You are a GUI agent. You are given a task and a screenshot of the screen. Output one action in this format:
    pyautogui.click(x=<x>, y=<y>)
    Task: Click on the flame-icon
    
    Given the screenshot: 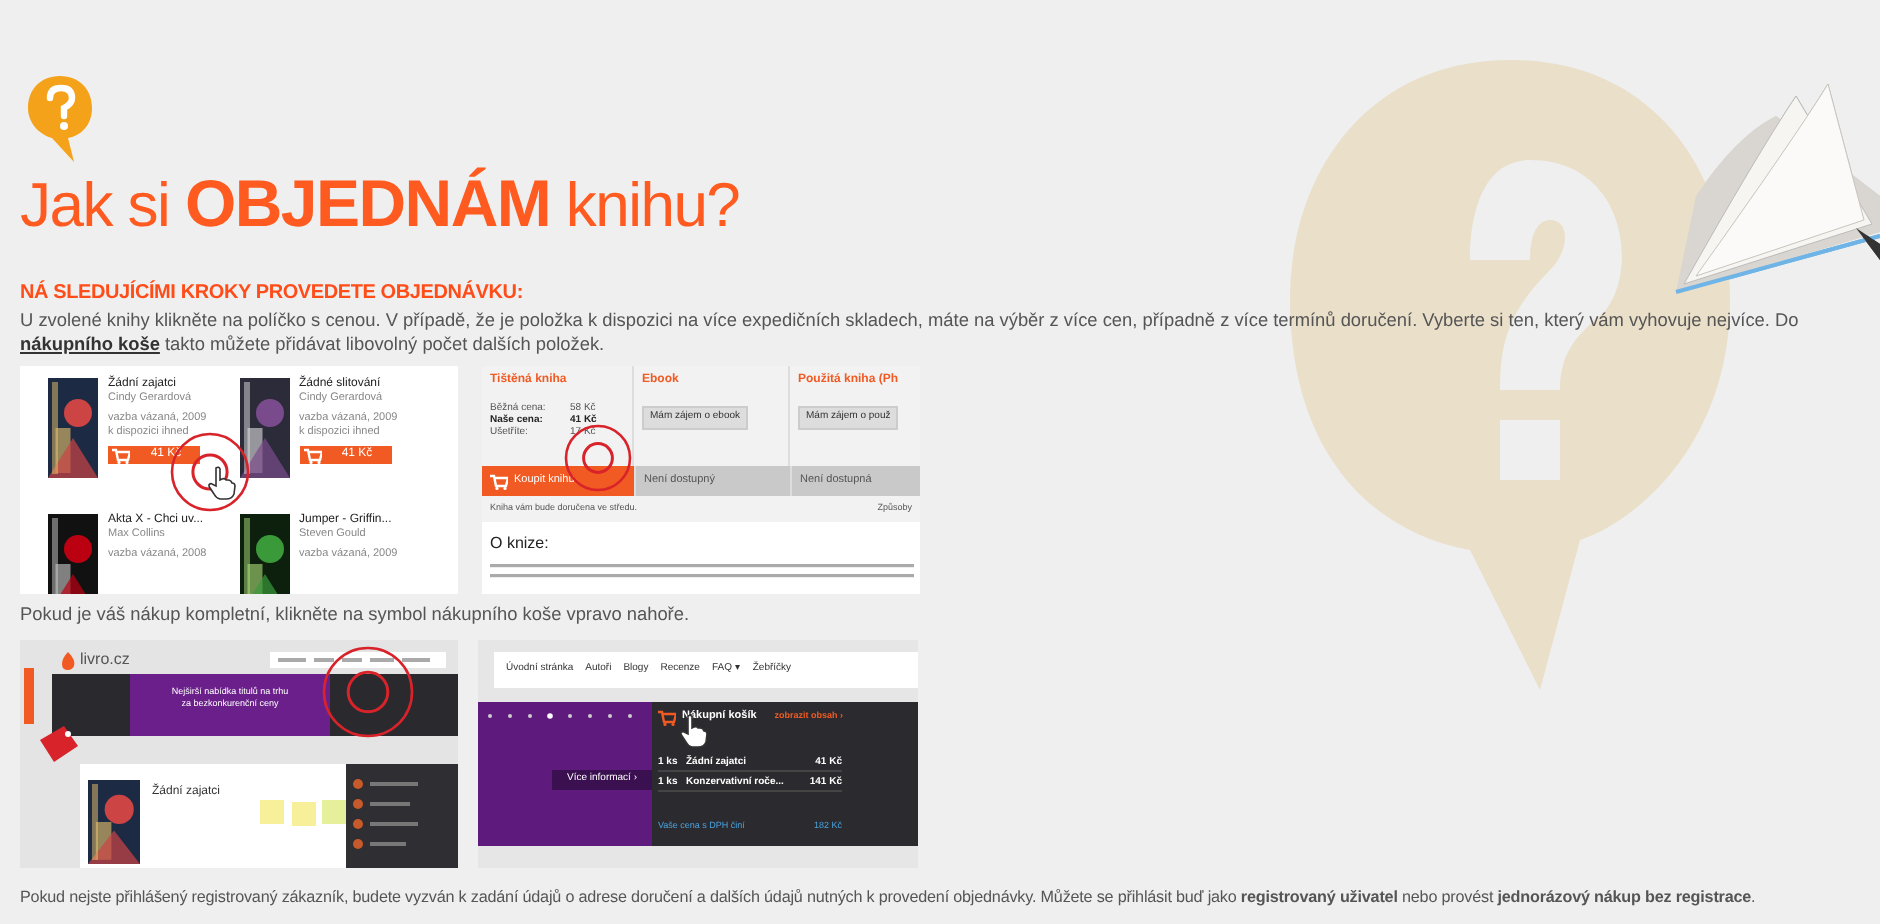 What is the action you would take?
    pyautogui.click(x=68, y=660)
    